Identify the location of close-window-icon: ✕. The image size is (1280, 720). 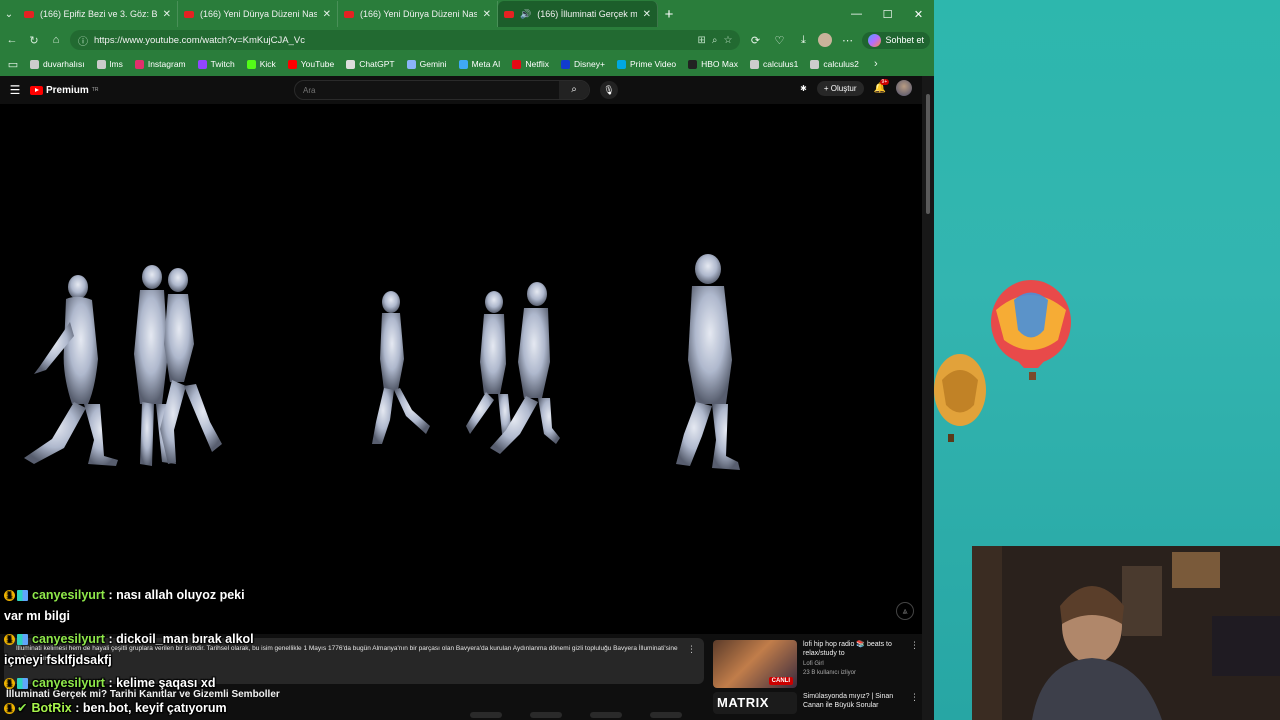
(918, 14).